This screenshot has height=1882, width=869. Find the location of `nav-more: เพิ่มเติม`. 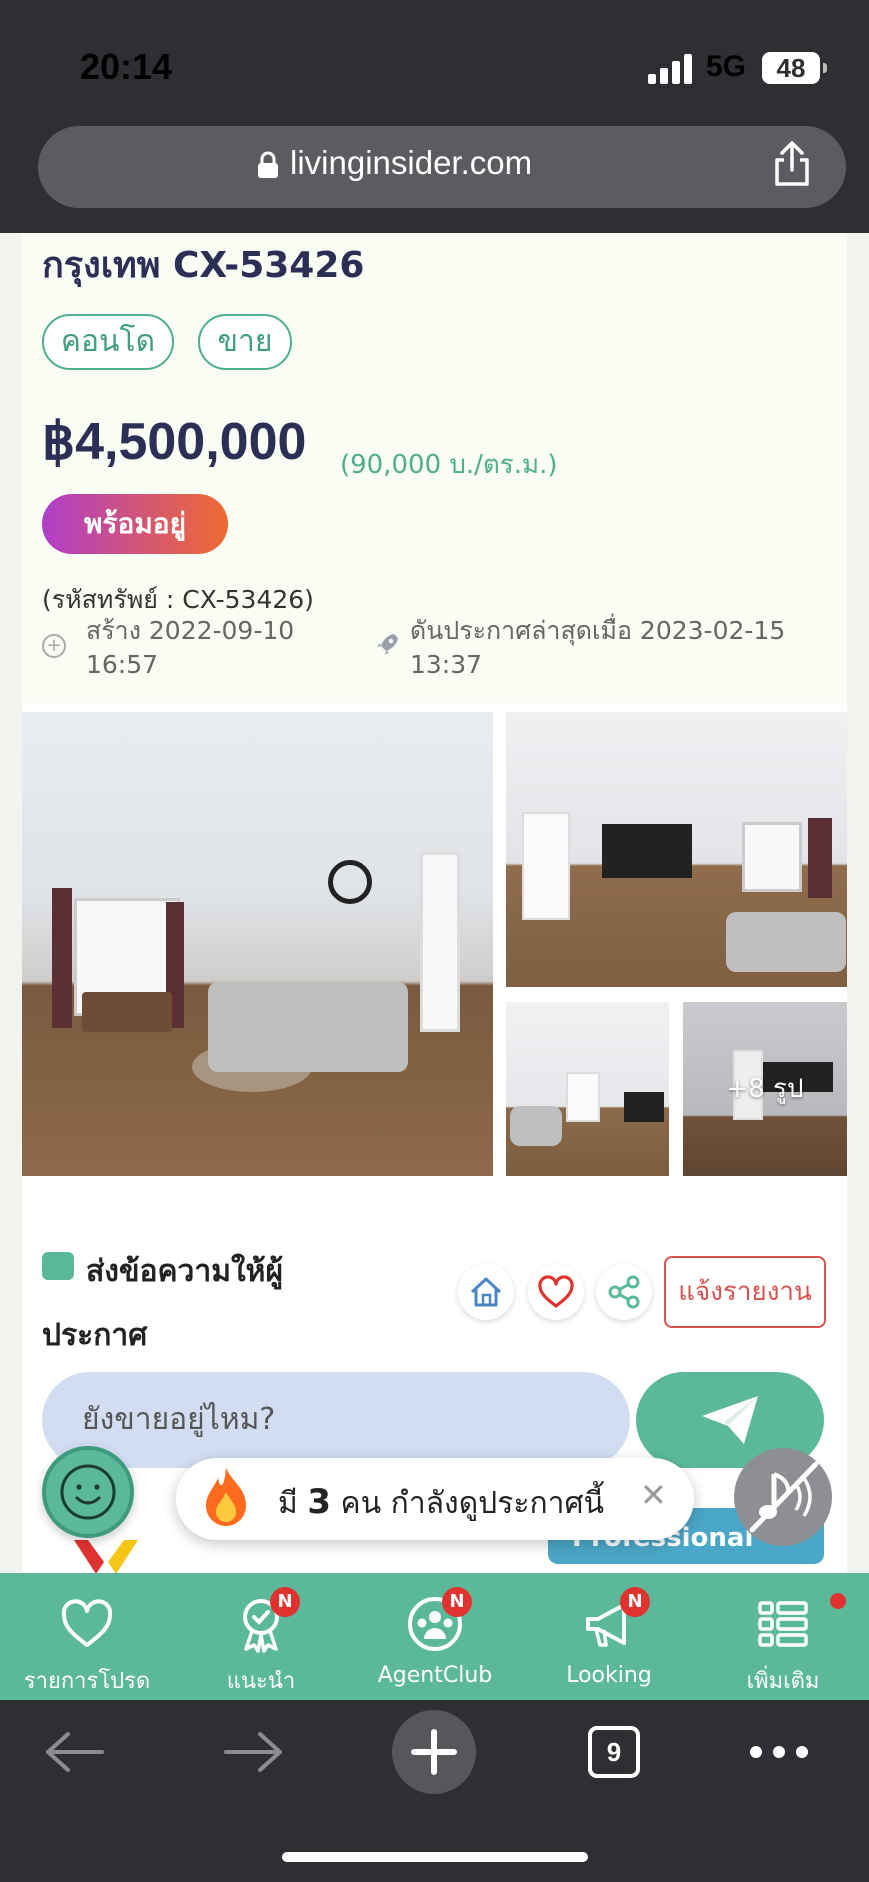

nav-more: เพิ่มเติม is located at coordinates (782, 1636).